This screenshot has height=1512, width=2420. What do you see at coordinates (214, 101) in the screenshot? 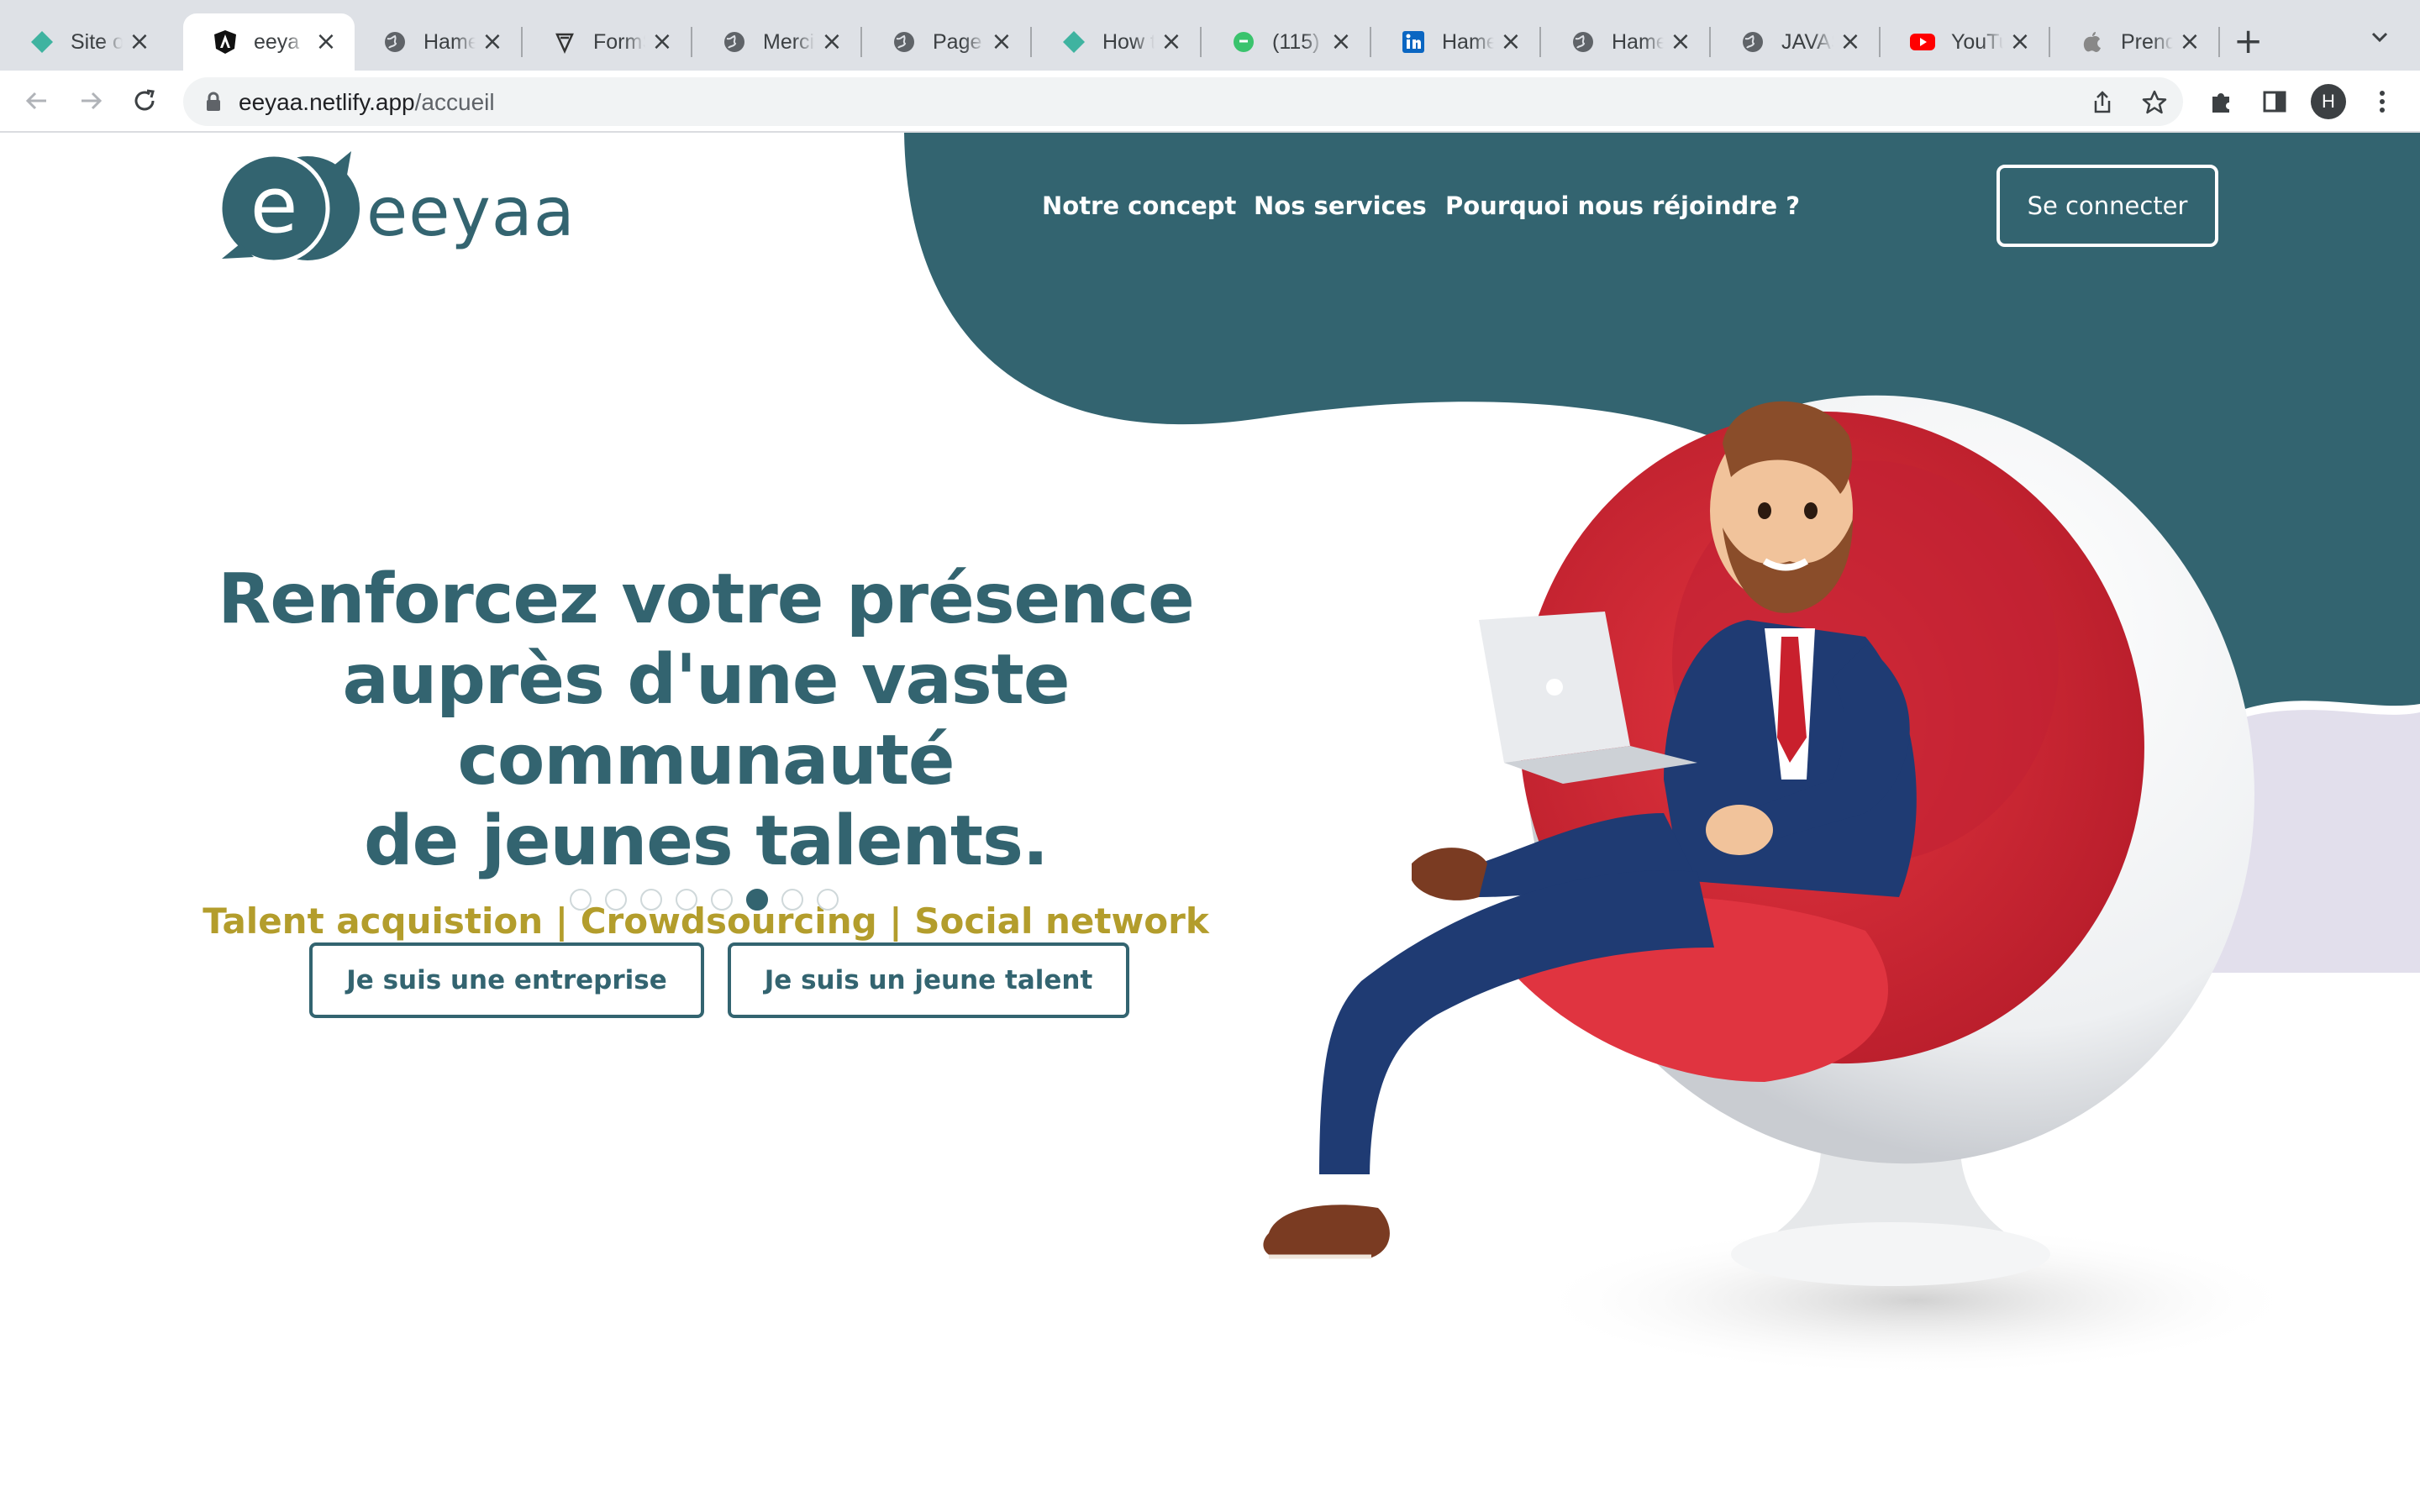
I see `lock-icon` at bounding box center [214, 101].